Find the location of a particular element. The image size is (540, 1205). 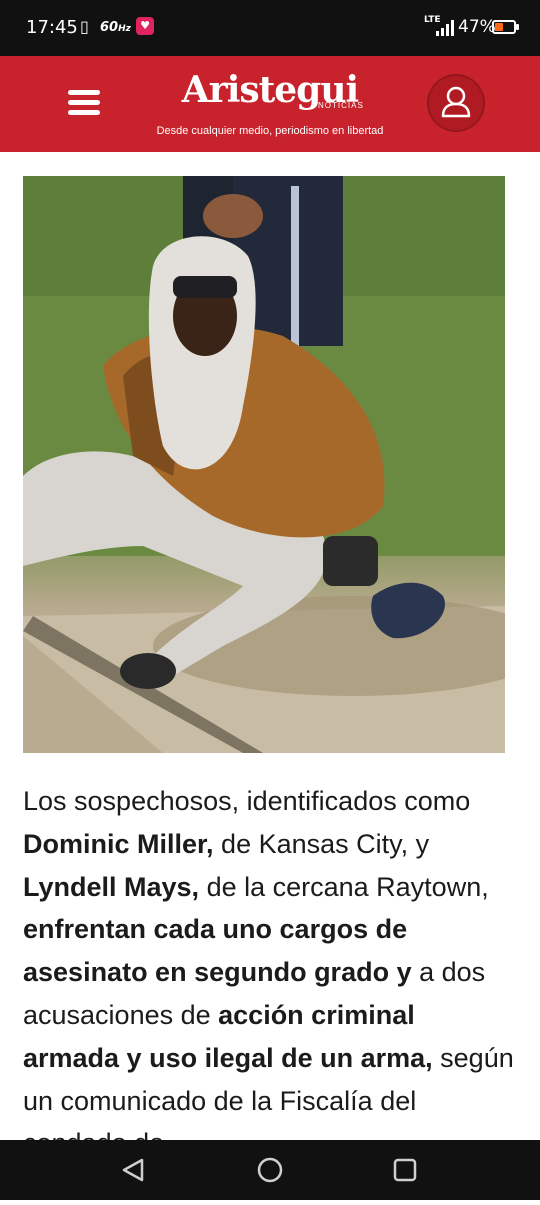

vibrate-icon: ▯ is located at coordinates (84, 26).